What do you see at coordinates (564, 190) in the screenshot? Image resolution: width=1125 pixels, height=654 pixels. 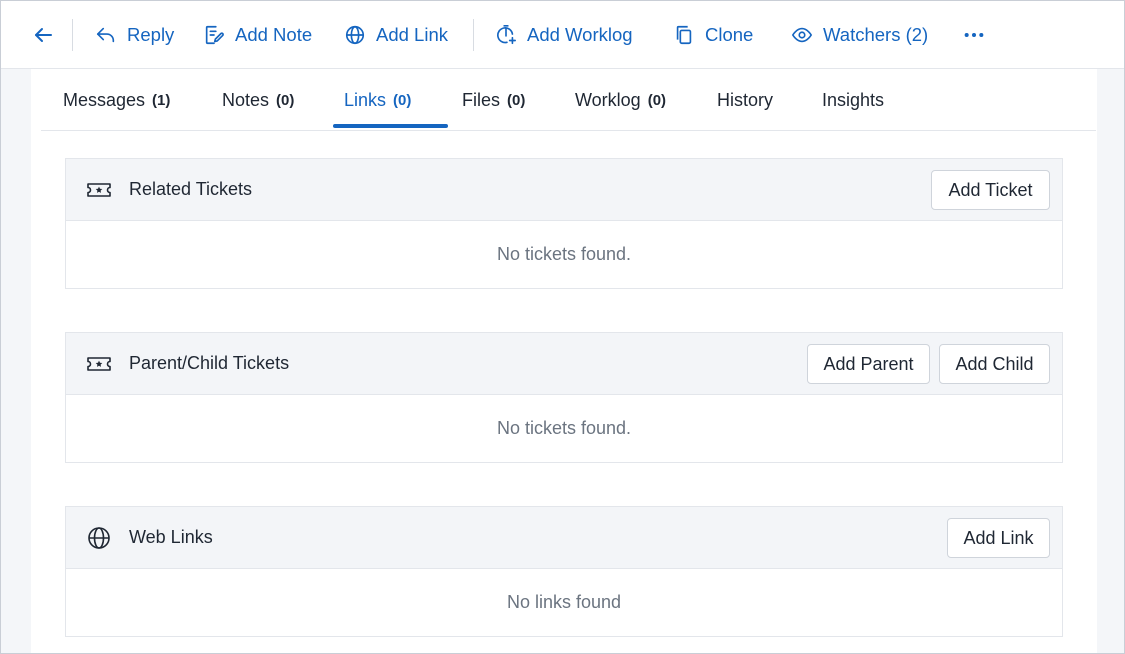 I see `section-header: Related Tickets Add Ticket` at bounding box center [564, 190].